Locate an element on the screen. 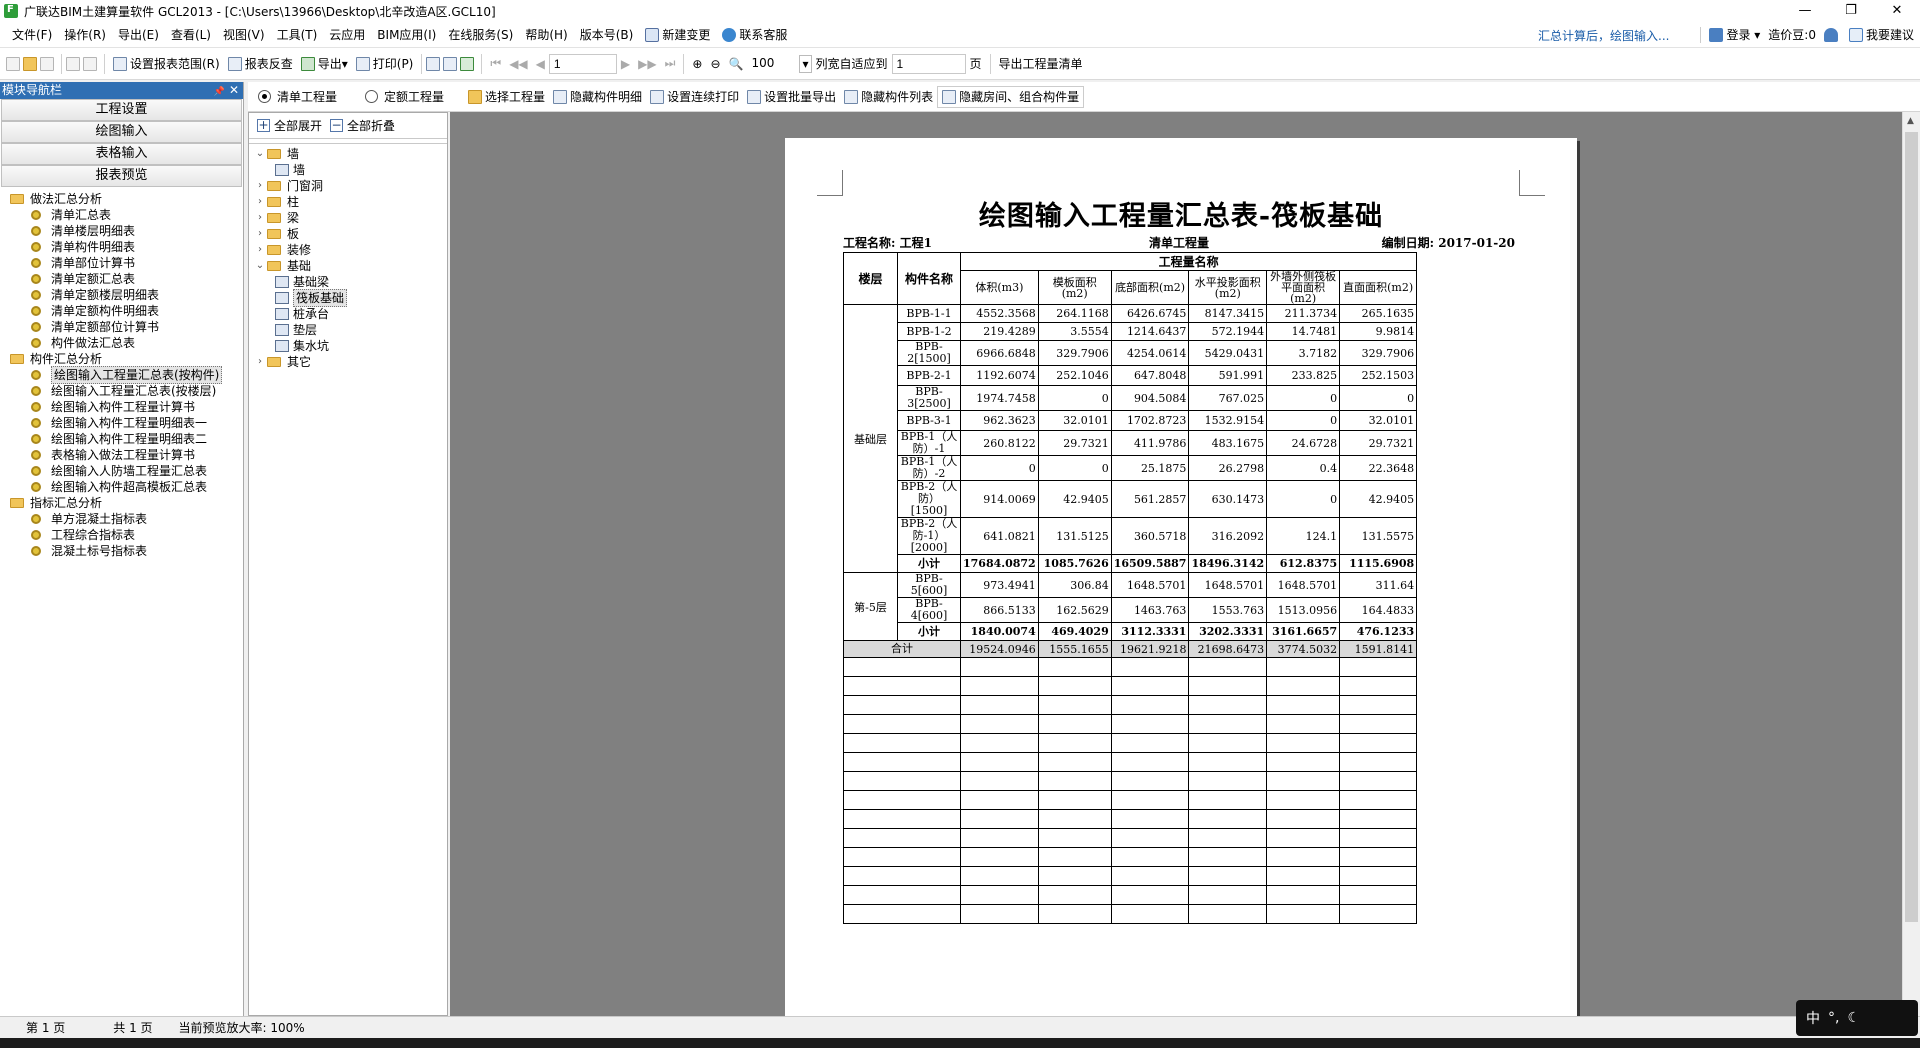 This screenshot has height=1048, width=1920. print-button: 打印(P) is located at coordinates (385, 64).